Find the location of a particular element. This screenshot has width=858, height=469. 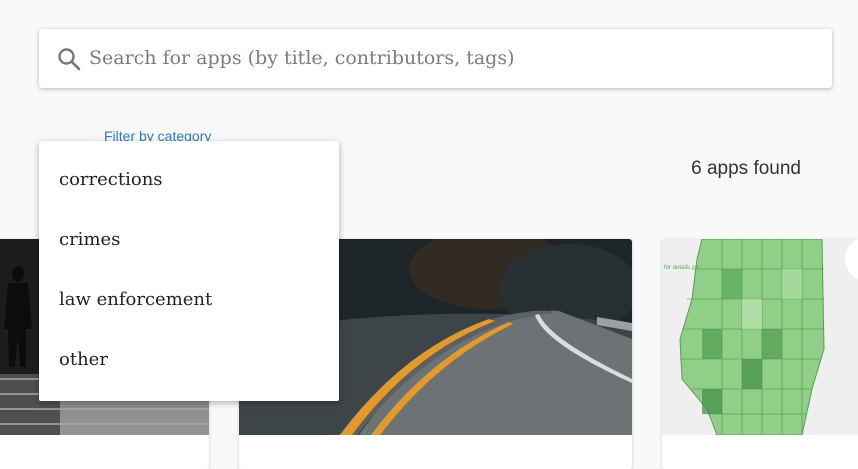

category-option-law-enforcement: law enforcement is located at coordinates (189, 300).